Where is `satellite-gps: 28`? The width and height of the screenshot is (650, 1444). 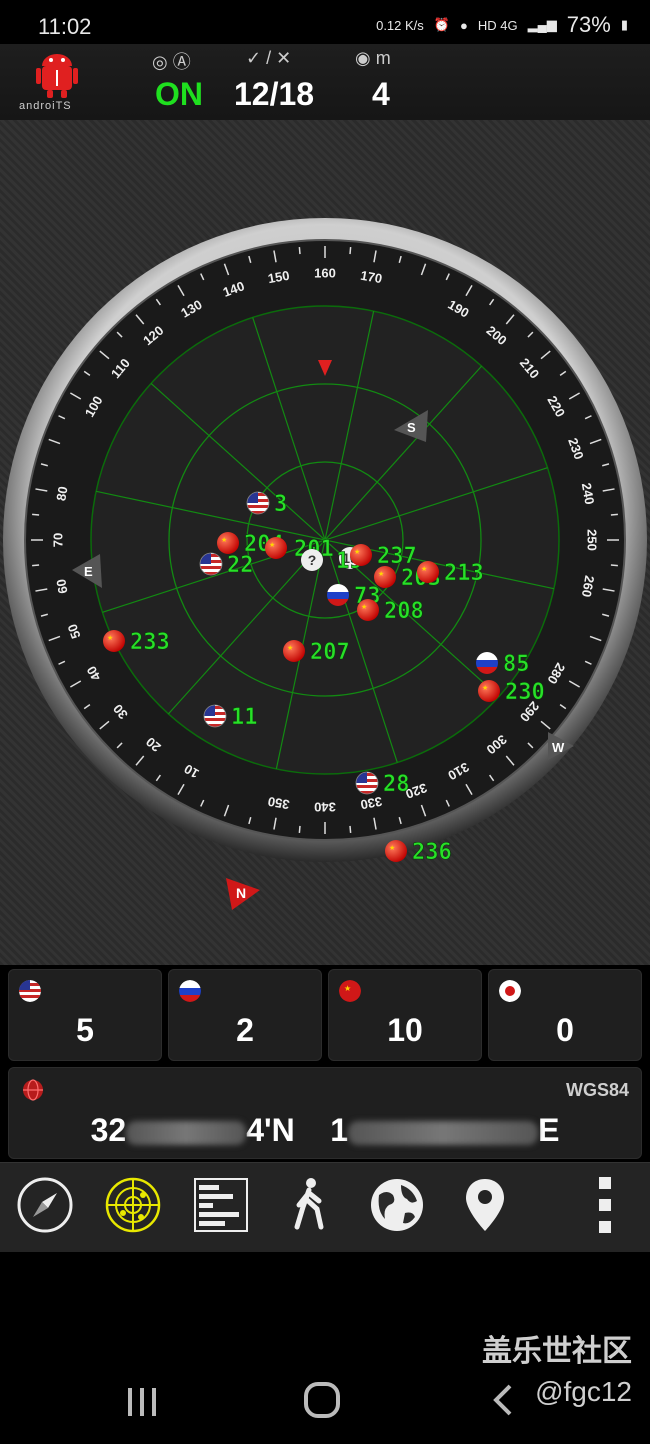 satellite-gps: 28 is located at coordinates (382, 784).